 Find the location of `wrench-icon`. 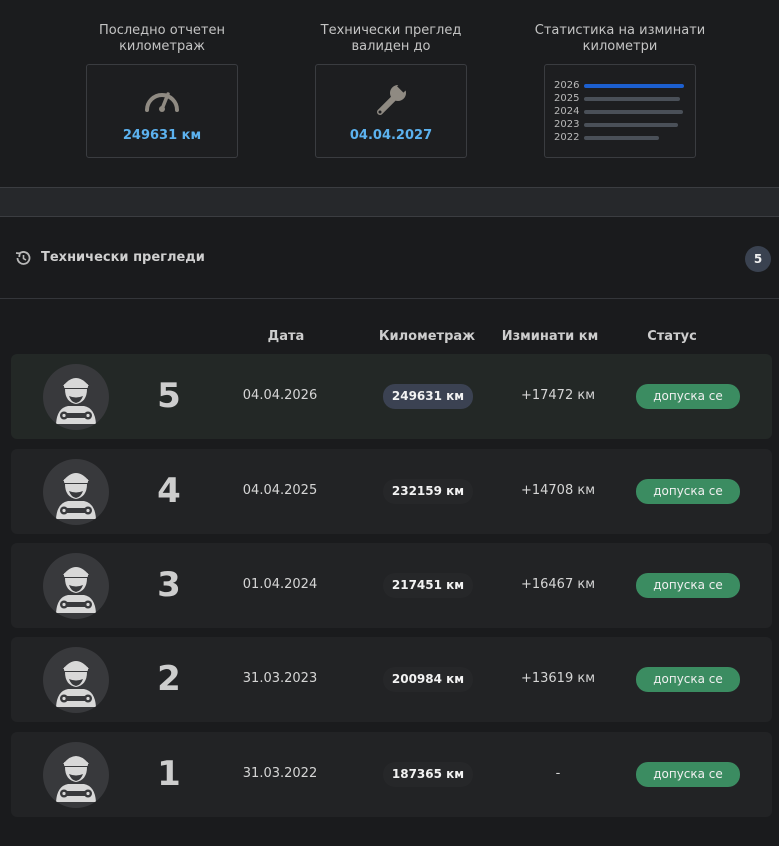

wrench-icon is located at coordinates (393, 98).